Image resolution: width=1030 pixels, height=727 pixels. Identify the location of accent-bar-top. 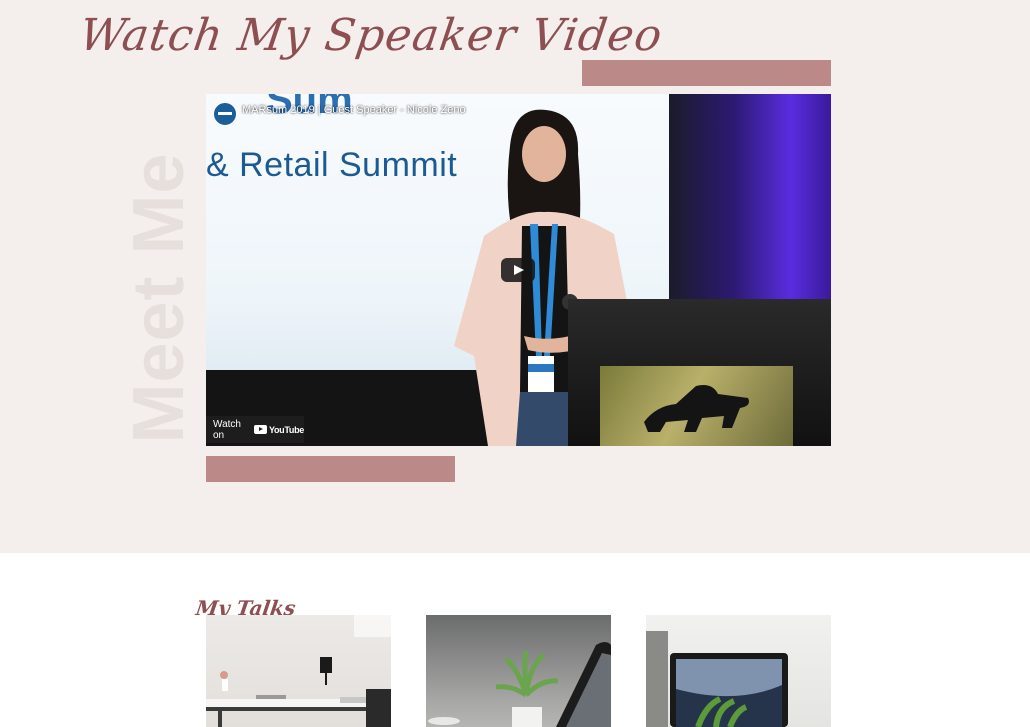
(706, 73).